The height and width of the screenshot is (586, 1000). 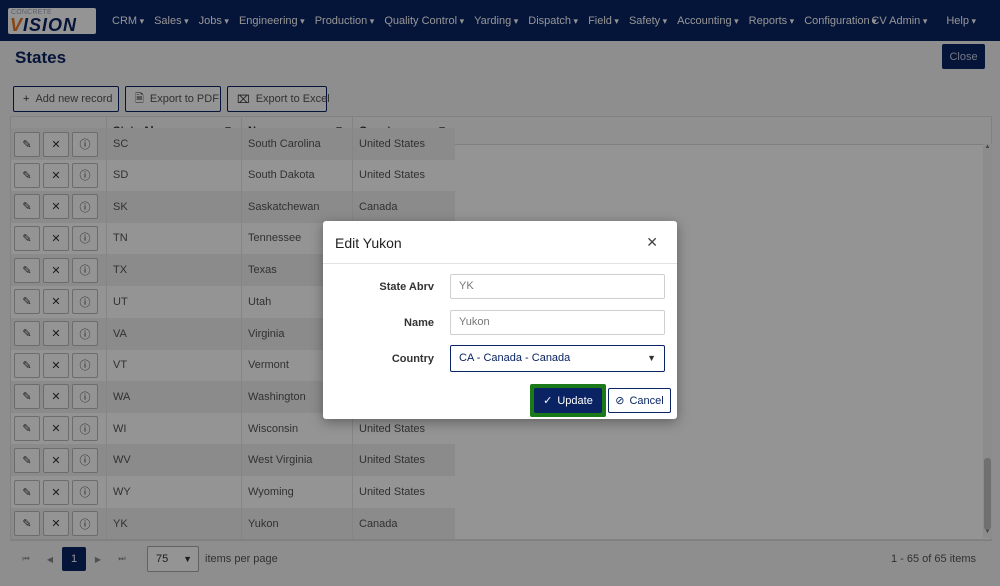 I want to click on update-button-focus-ring: ✓ Update, so click(x=568, y=400).